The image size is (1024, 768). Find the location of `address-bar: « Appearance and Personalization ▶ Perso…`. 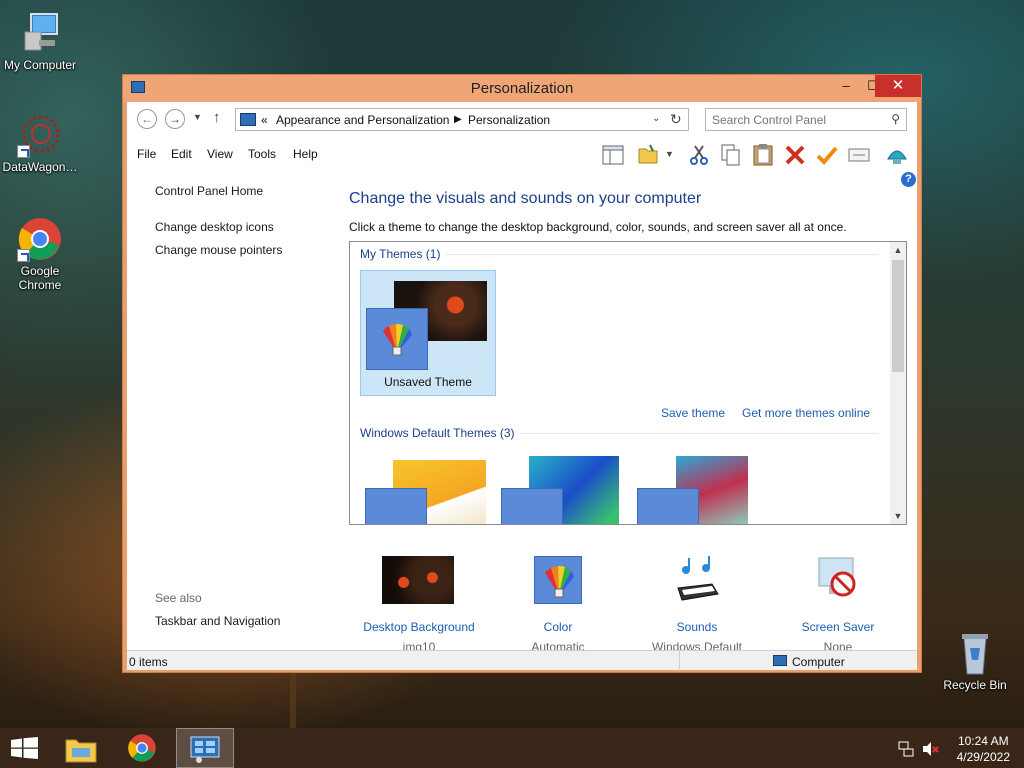

address-bar: « Appearance and Personalization ▶ Perso… is located at coordinates (462, 119).